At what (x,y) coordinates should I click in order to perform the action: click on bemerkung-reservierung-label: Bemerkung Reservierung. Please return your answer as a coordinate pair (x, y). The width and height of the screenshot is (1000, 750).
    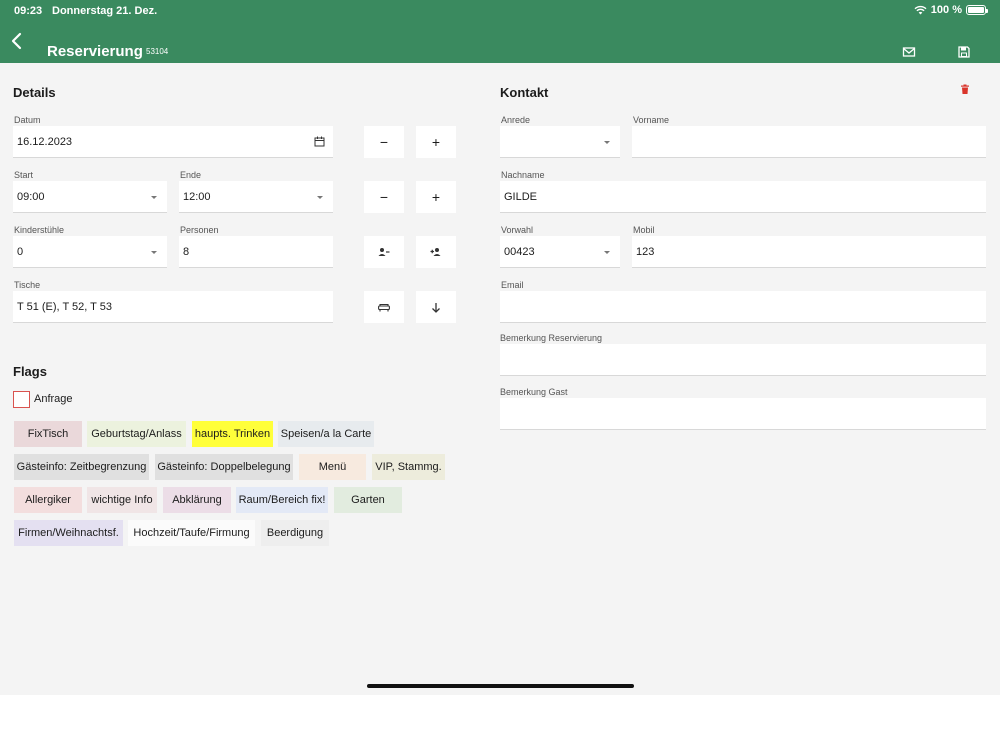
    Looking at the image, I should click on (551, 338).